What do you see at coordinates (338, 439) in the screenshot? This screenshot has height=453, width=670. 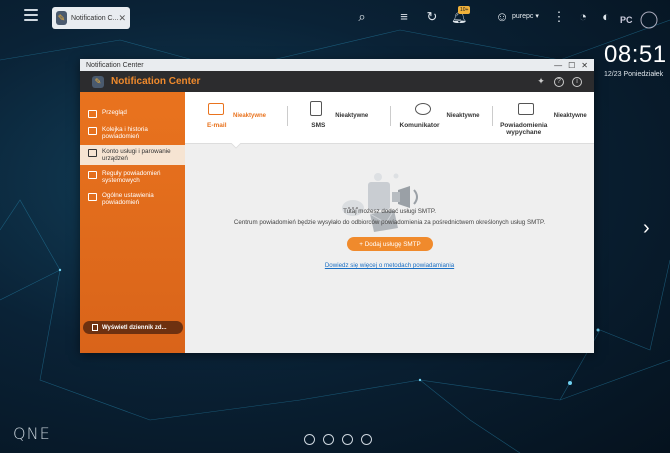 I see `bottom-dock` at bounding box center [338, 439].